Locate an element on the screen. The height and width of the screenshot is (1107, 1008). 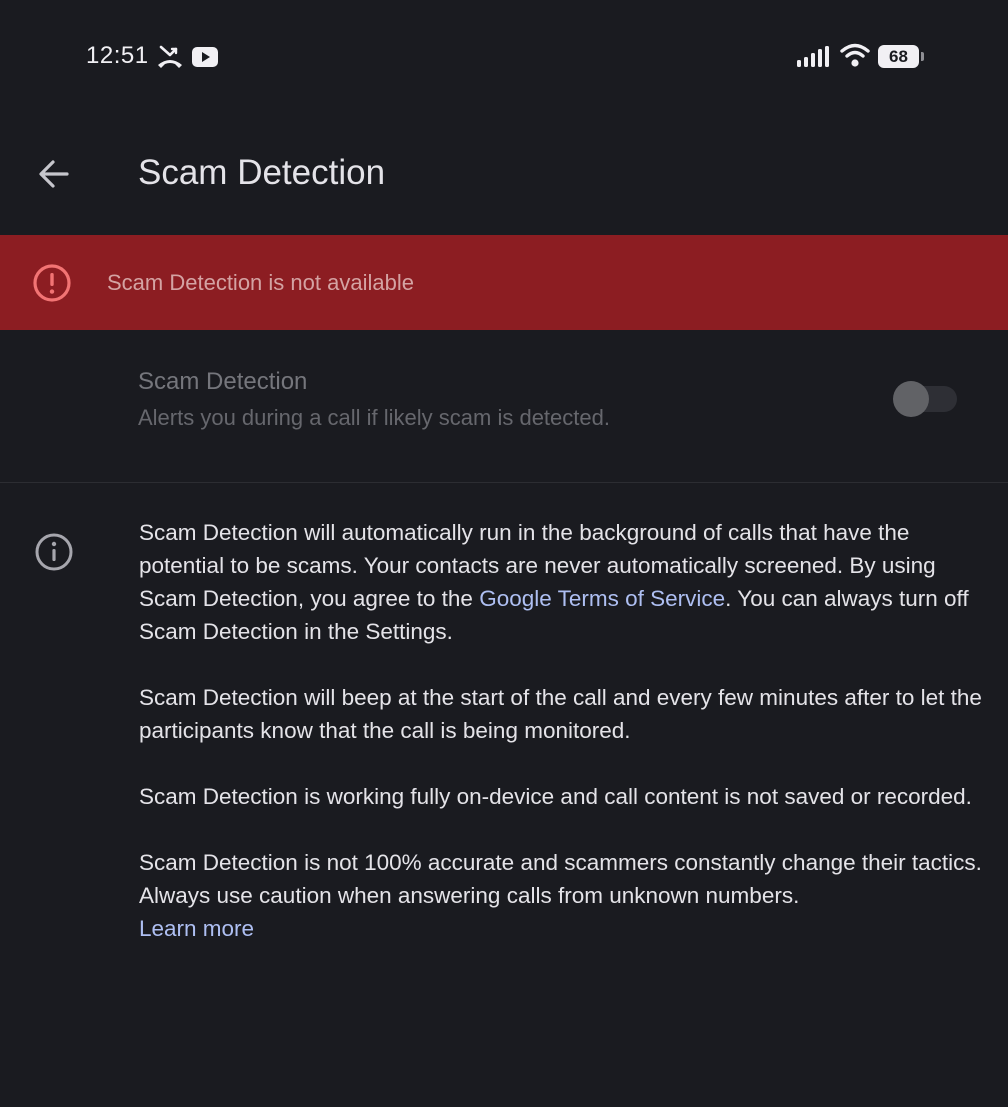
terms-of-service-link: Google Terms of Service is located at coordinates (602, 598).